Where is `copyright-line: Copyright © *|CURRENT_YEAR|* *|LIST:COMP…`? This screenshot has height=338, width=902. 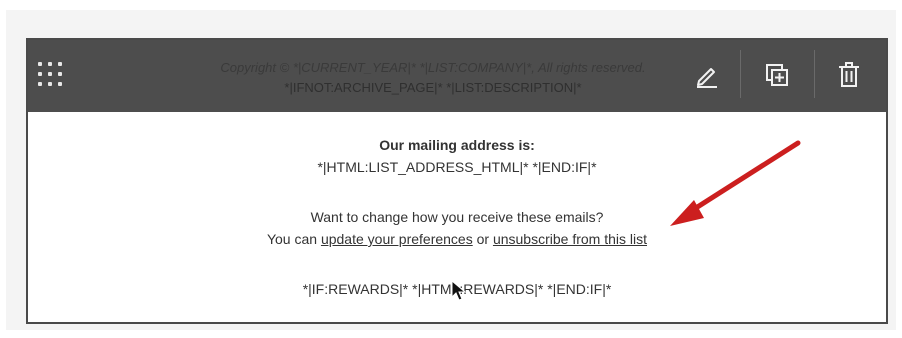
copyright-line: Copyright © *|CURRENT_YEAR|* *|LIST:COMP… is located at coordinates (433, 67).